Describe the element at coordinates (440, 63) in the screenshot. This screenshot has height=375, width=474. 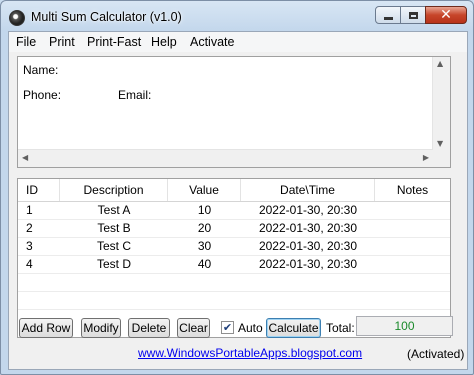
I see `scroll-up-icon: ▲` at that location.